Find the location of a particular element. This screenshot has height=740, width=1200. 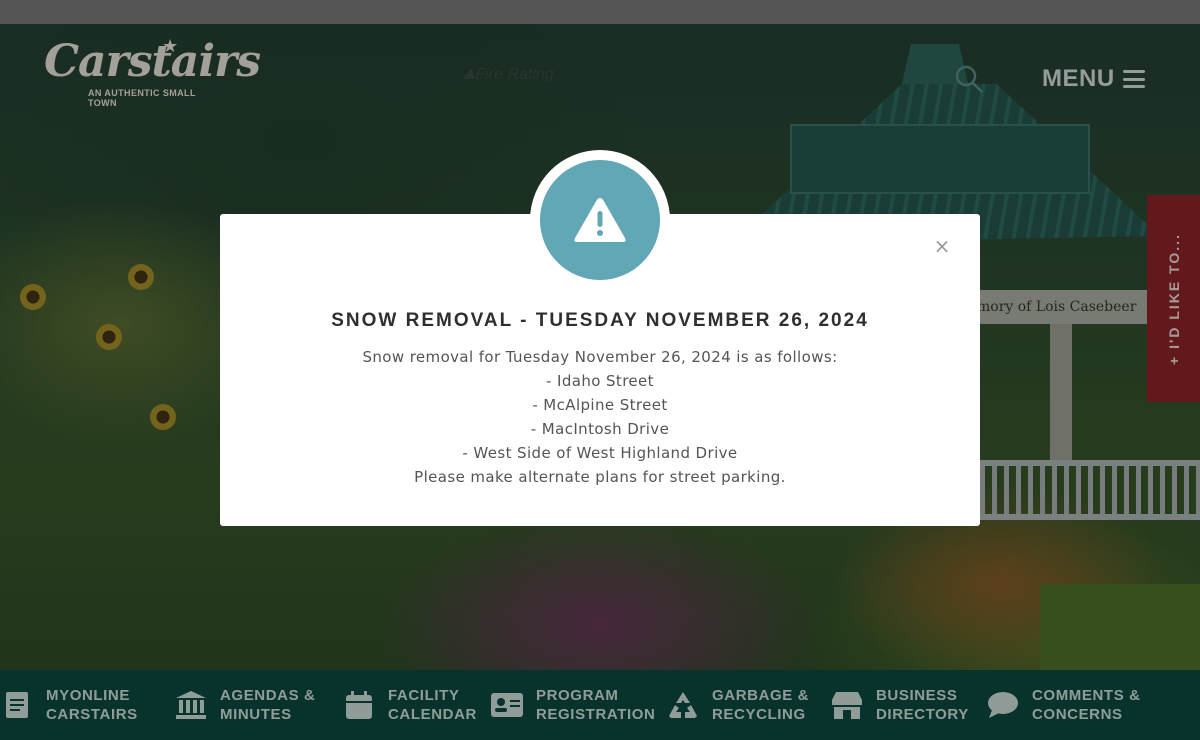

modal-title: SNOW REMOVAL - TUESDAY NOVEMBER 26, 2024 is located at coordinates (600, 320).